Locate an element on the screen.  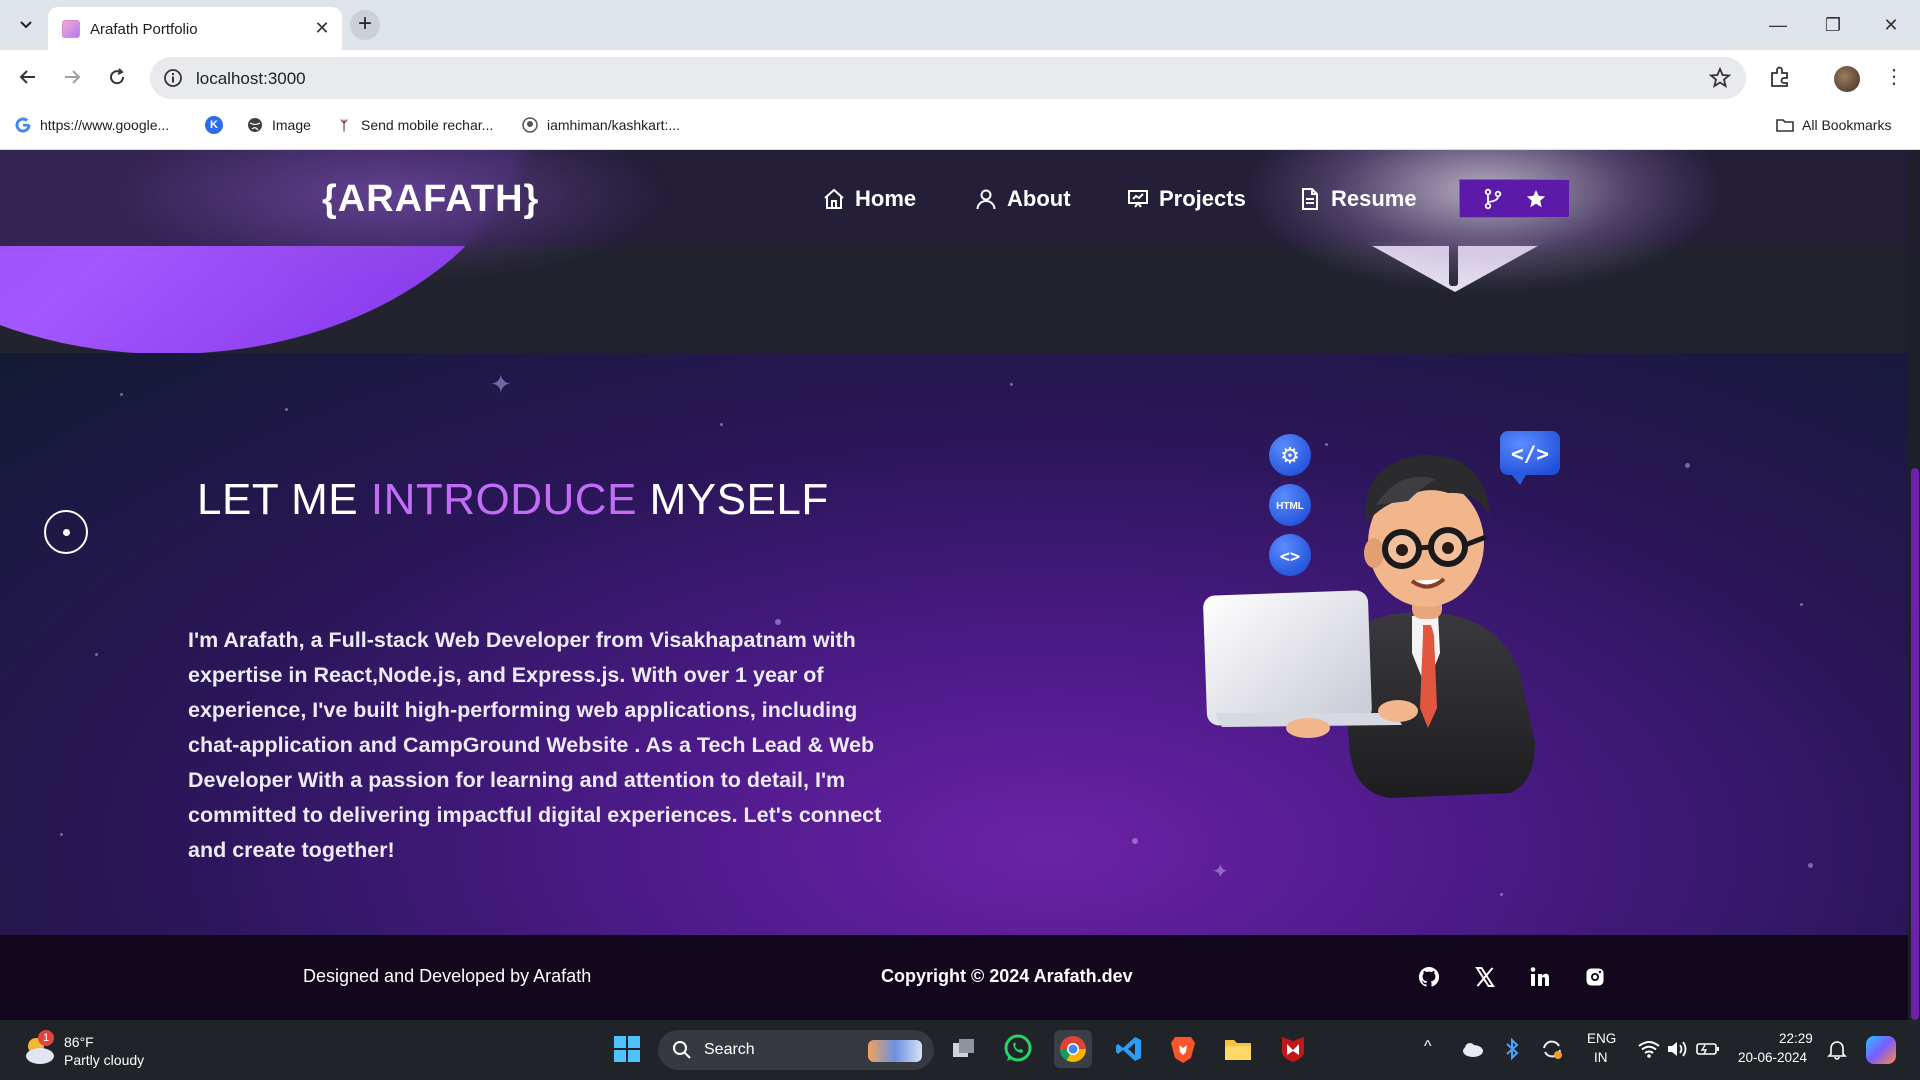
extensions-icon is located at coordinates (1780, 77).